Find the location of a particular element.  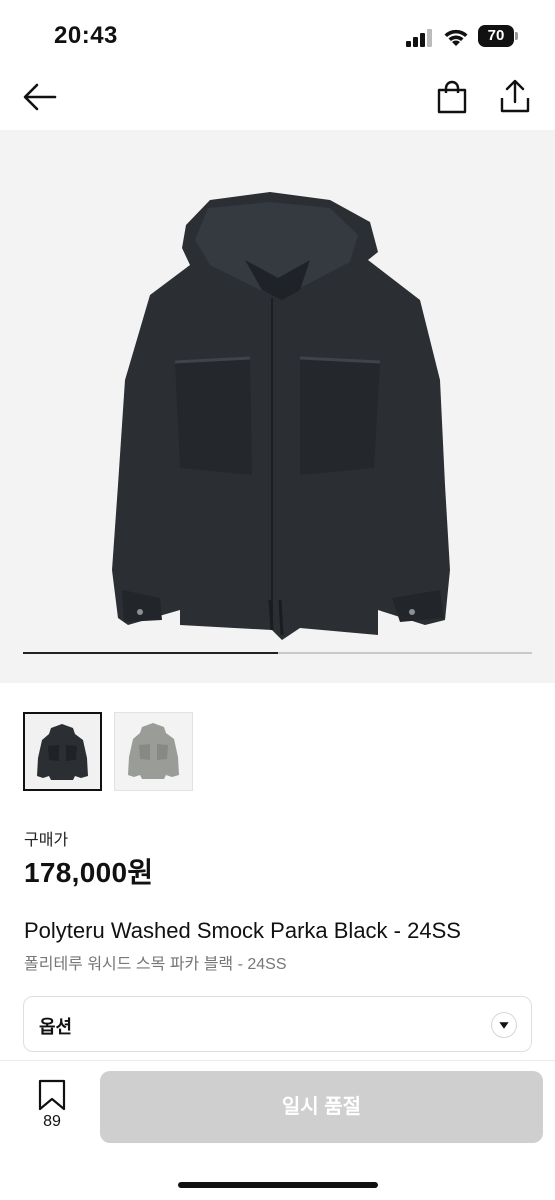

option-select: 옵션 is located at coordinates (277, 1024).